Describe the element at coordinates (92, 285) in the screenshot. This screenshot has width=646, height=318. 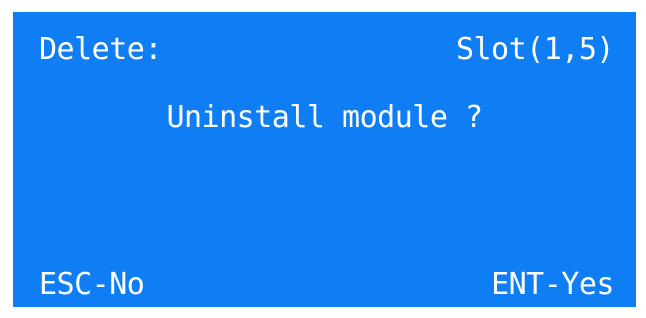
I see `esc-no-option: ESC-No` at that location.